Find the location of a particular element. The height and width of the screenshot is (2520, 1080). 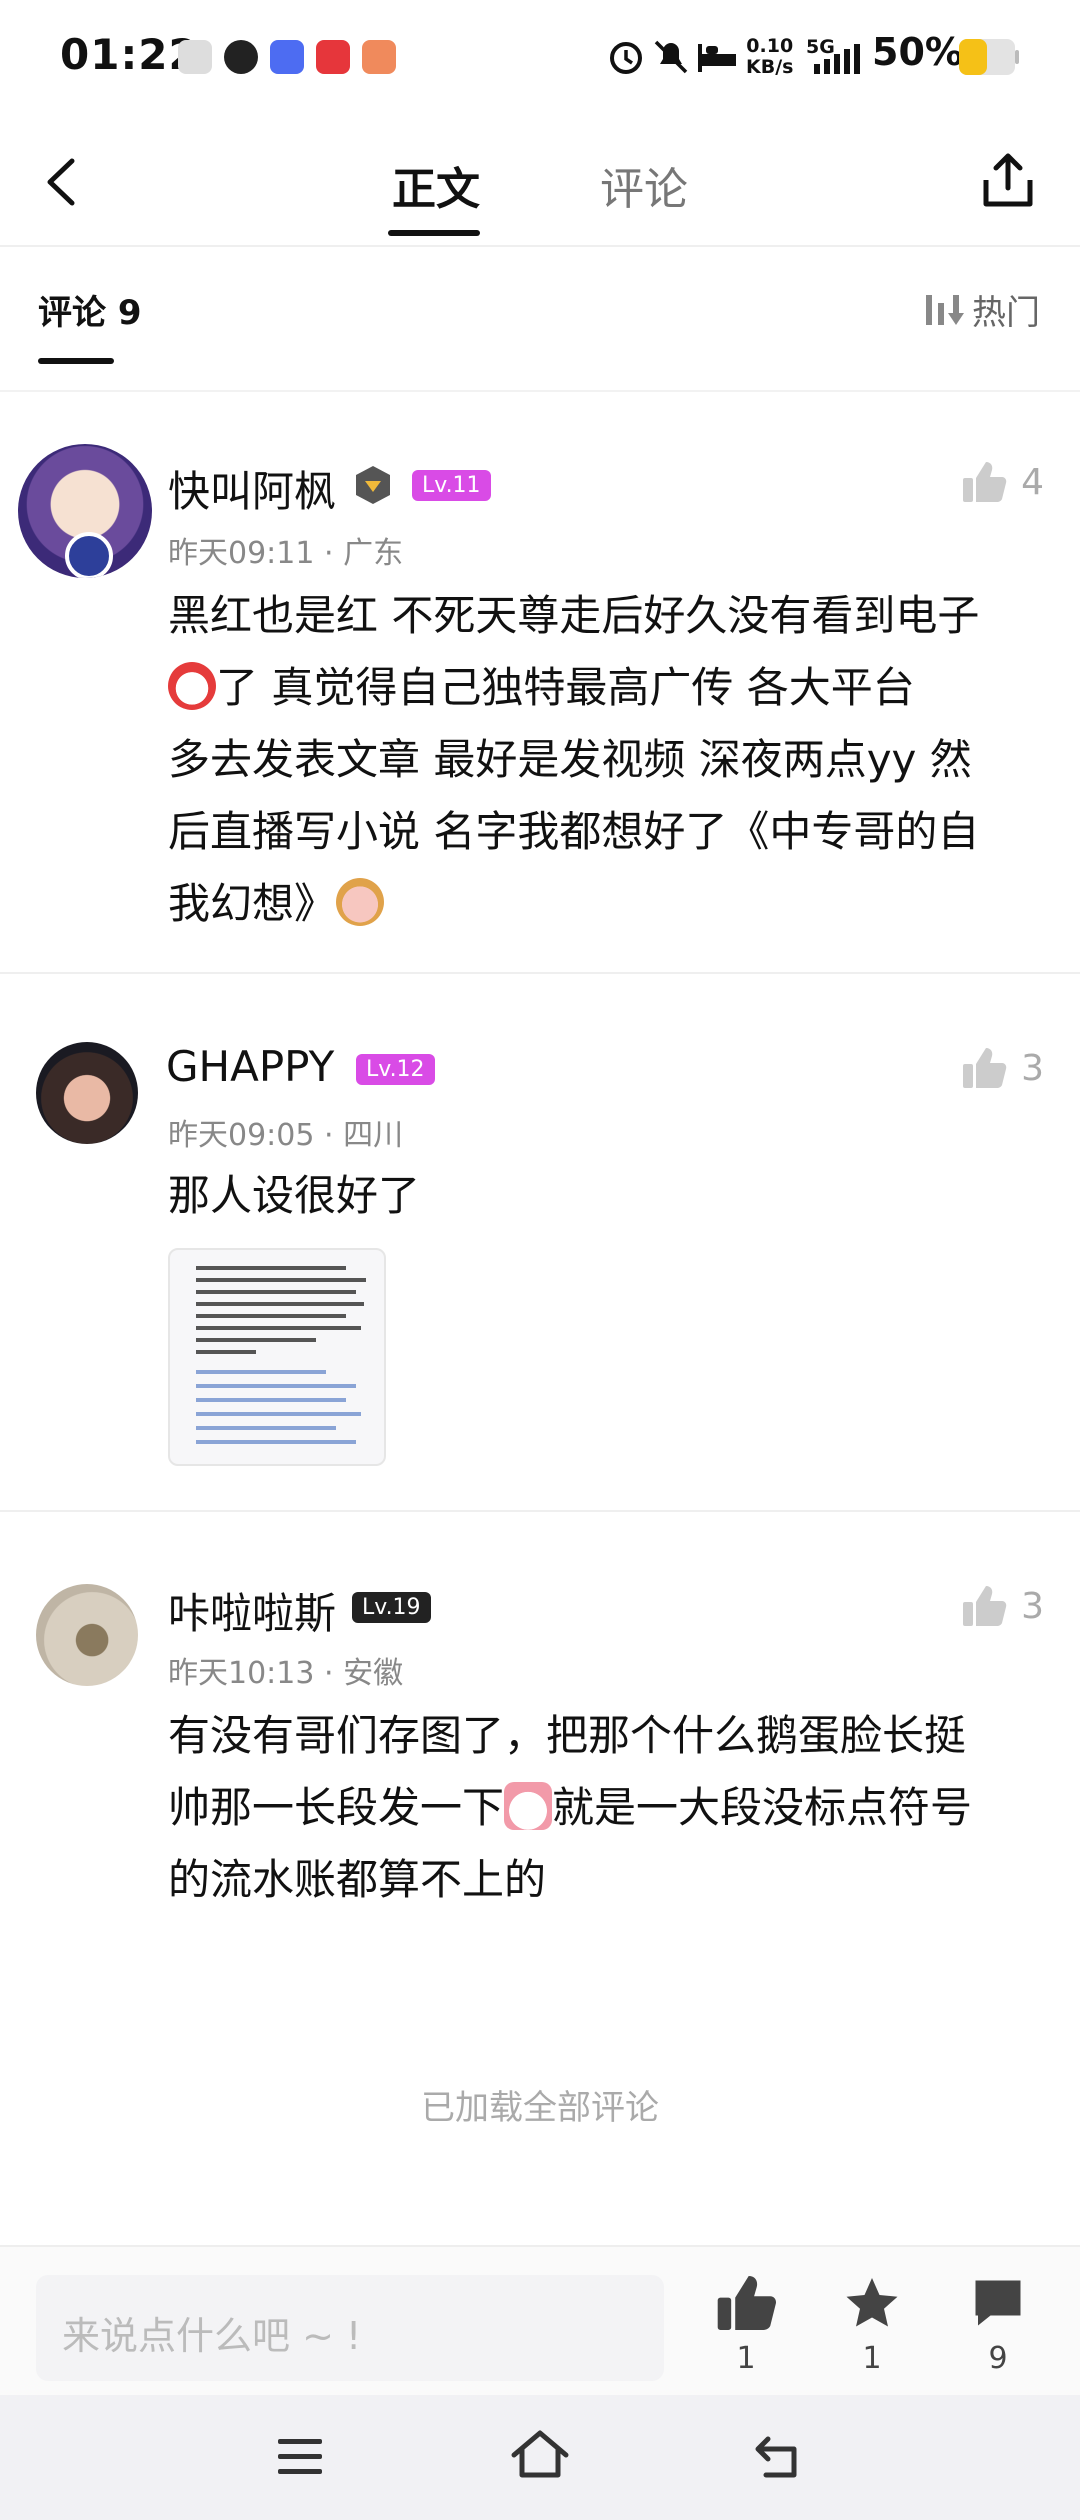

comment-line-with-emoji: 了 真觉得自己独特最高广传 各大平台 is located at coordinates (608, 688).